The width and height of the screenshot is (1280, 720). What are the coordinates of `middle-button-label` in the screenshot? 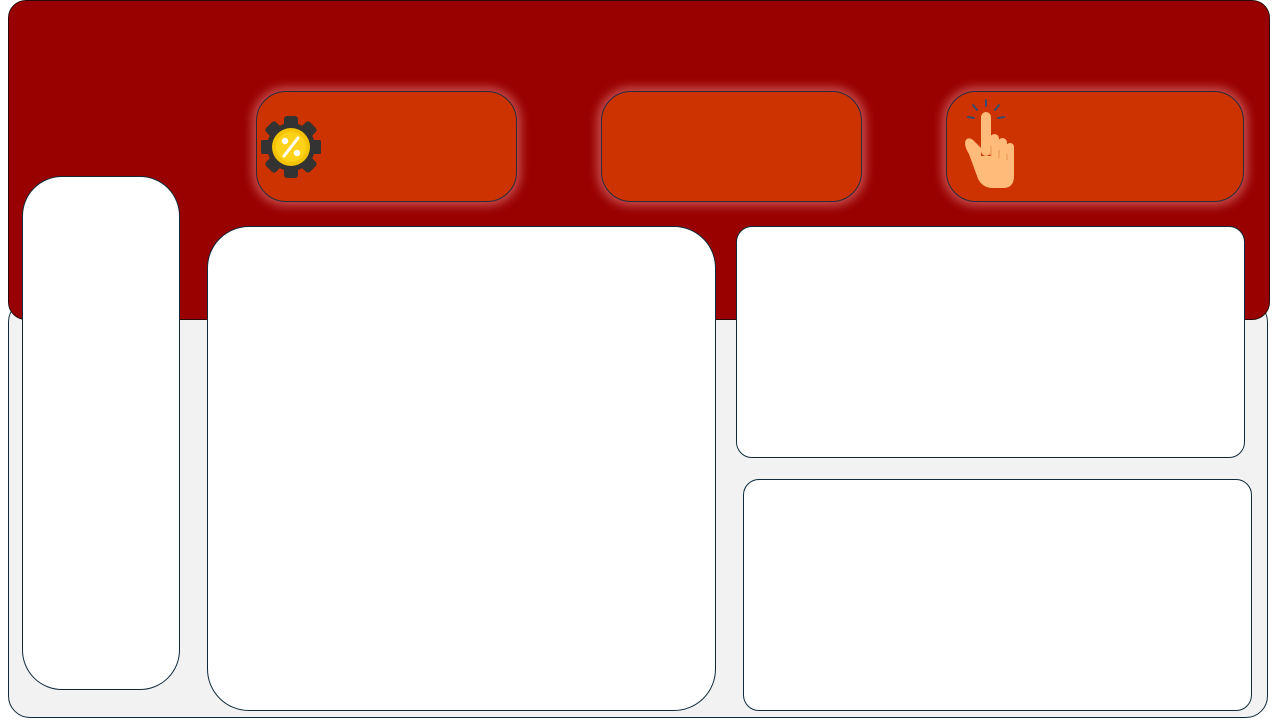 It's located at (756, 146).